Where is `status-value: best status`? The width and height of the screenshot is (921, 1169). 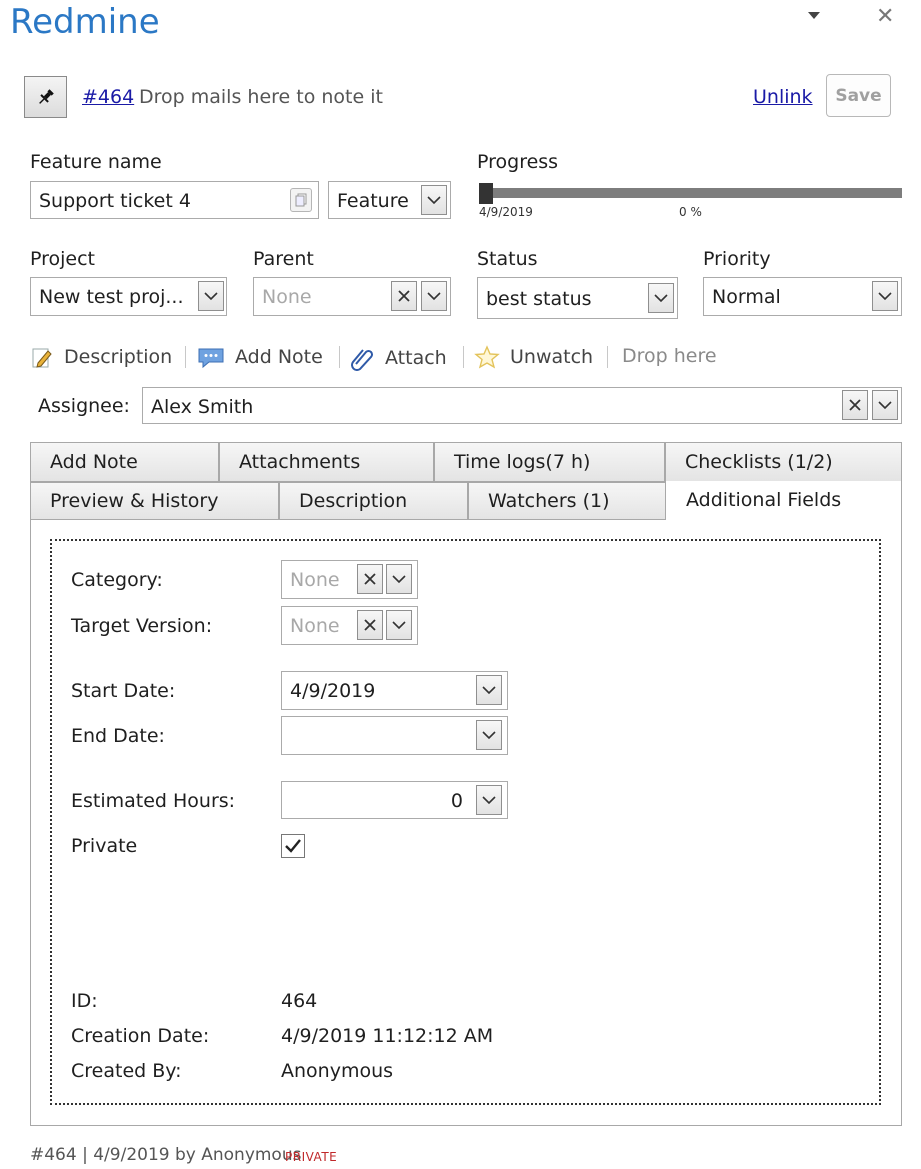
status-value: best status is located at coordinates (539, 299).